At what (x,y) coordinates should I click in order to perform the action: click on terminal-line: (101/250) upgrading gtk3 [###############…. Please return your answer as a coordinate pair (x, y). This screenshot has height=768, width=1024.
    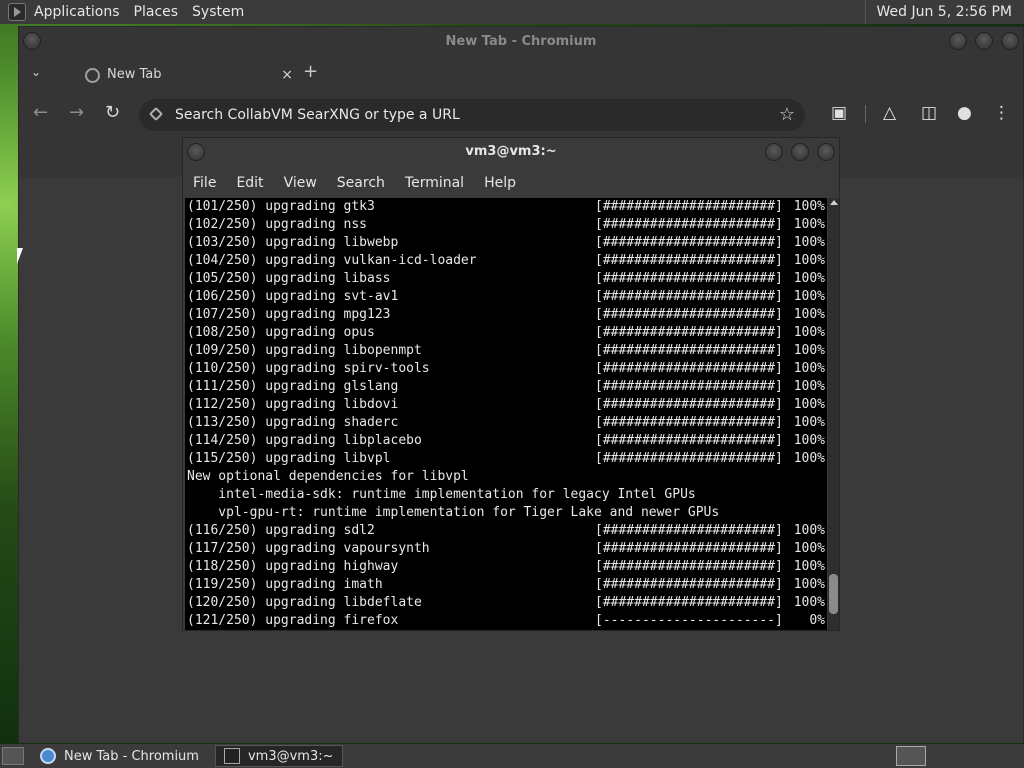
    Looking at the image, I should click on (506, 207).